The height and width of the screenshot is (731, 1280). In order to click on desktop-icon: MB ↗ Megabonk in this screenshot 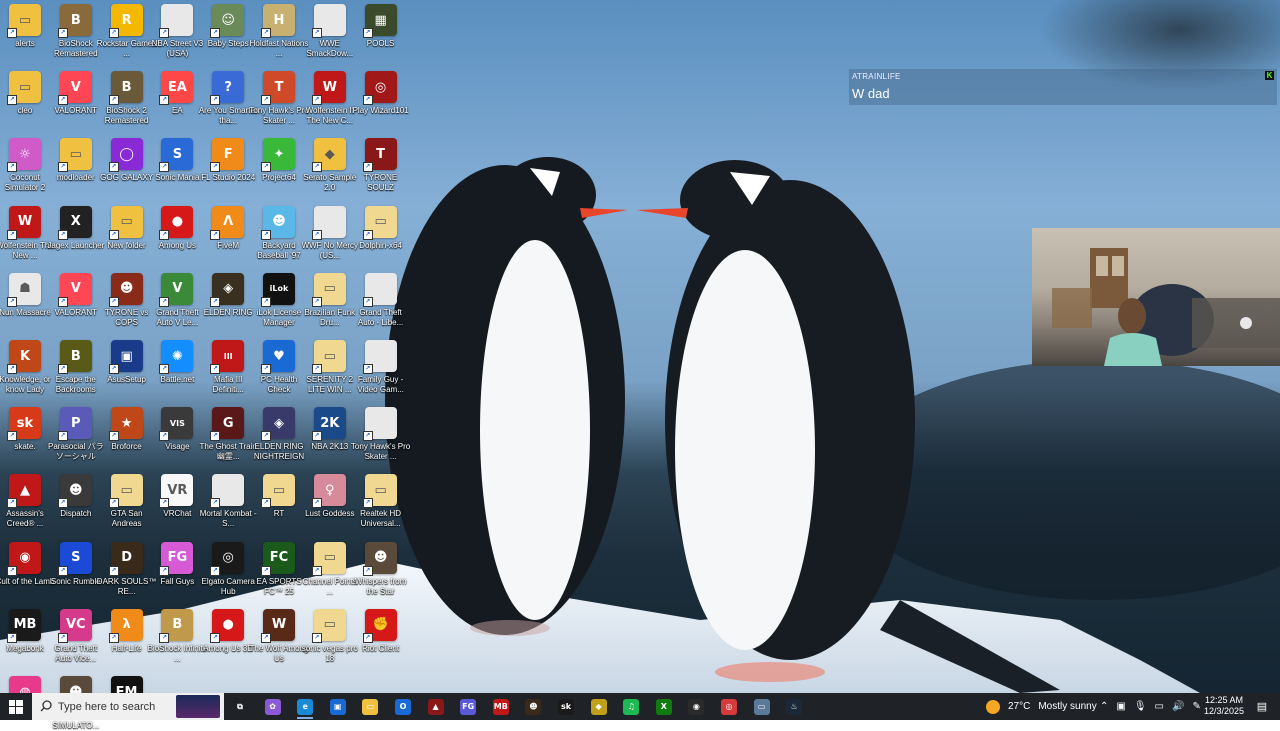, I will do `click(25, 631)`.